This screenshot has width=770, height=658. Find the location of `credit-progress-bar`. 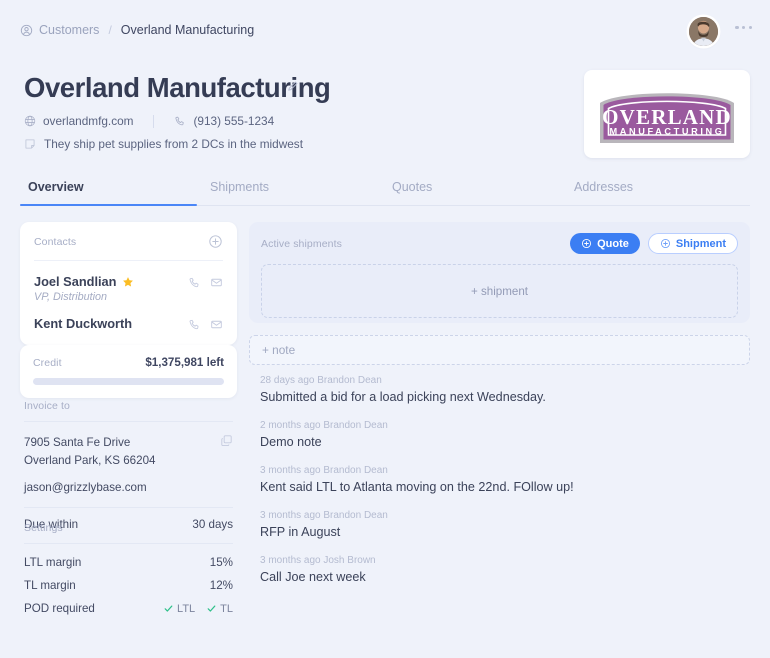

credit-progress-bar is located at coordinates (128, 381).